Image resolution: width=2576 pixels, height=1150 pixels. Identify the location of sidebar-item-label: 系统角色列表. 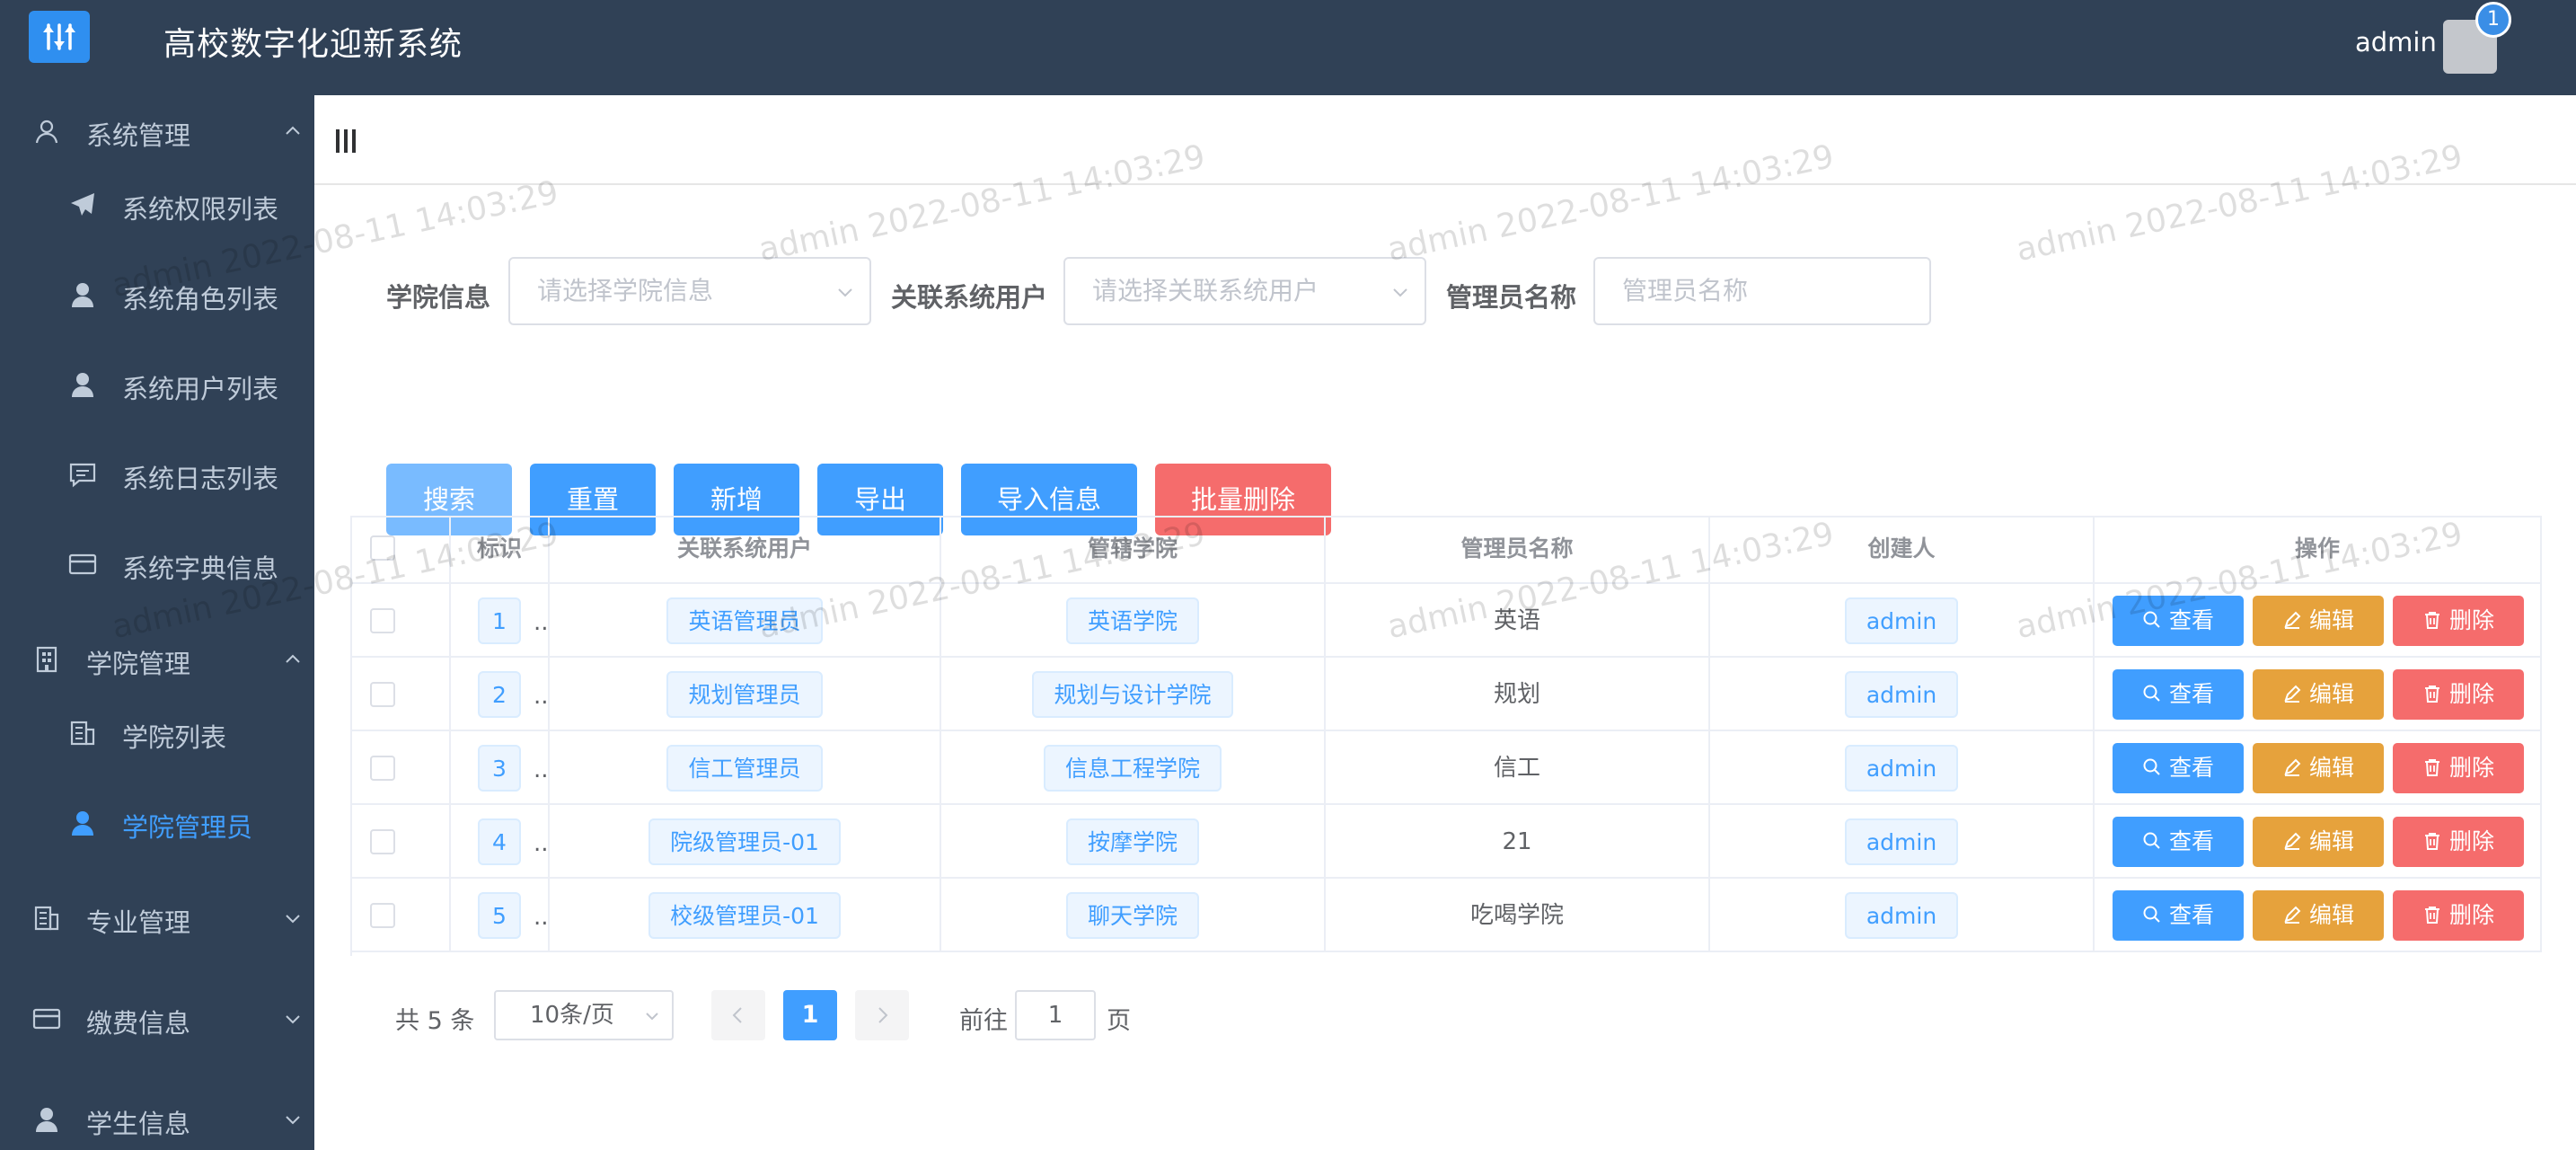
(200, 297).